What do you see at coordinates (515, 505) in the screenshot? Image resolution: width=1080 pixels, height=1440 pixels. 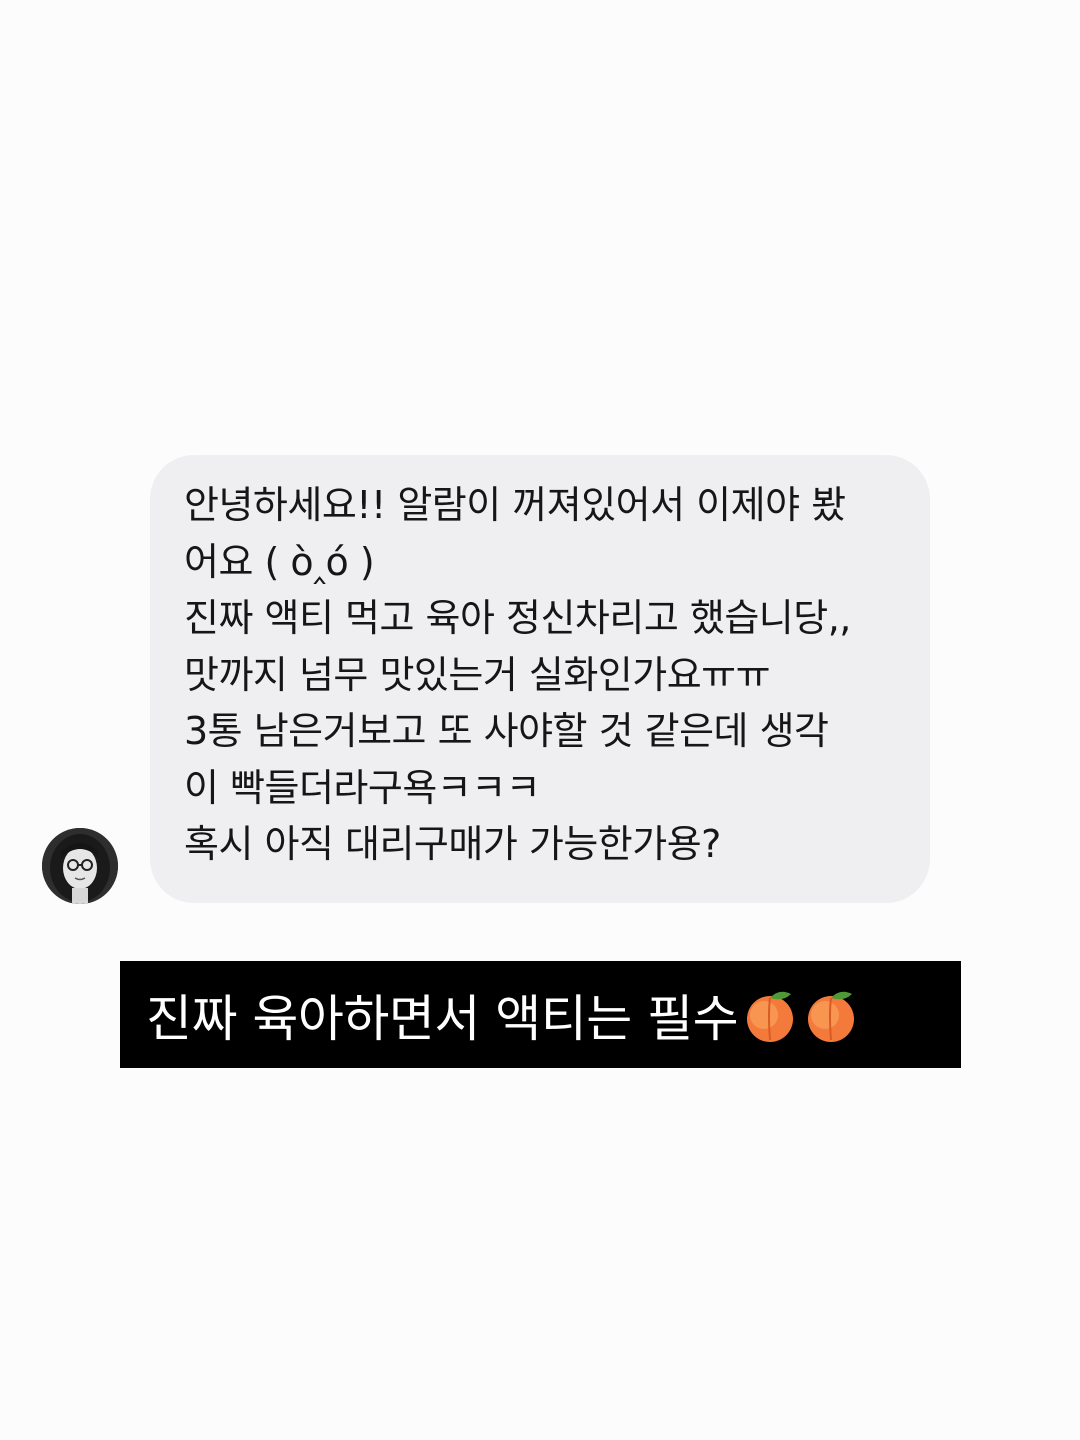 I see `message-line: 안녕하세요!! 알람이 꺼져있어서 이제야 봤` at bounding box center [515, 505].